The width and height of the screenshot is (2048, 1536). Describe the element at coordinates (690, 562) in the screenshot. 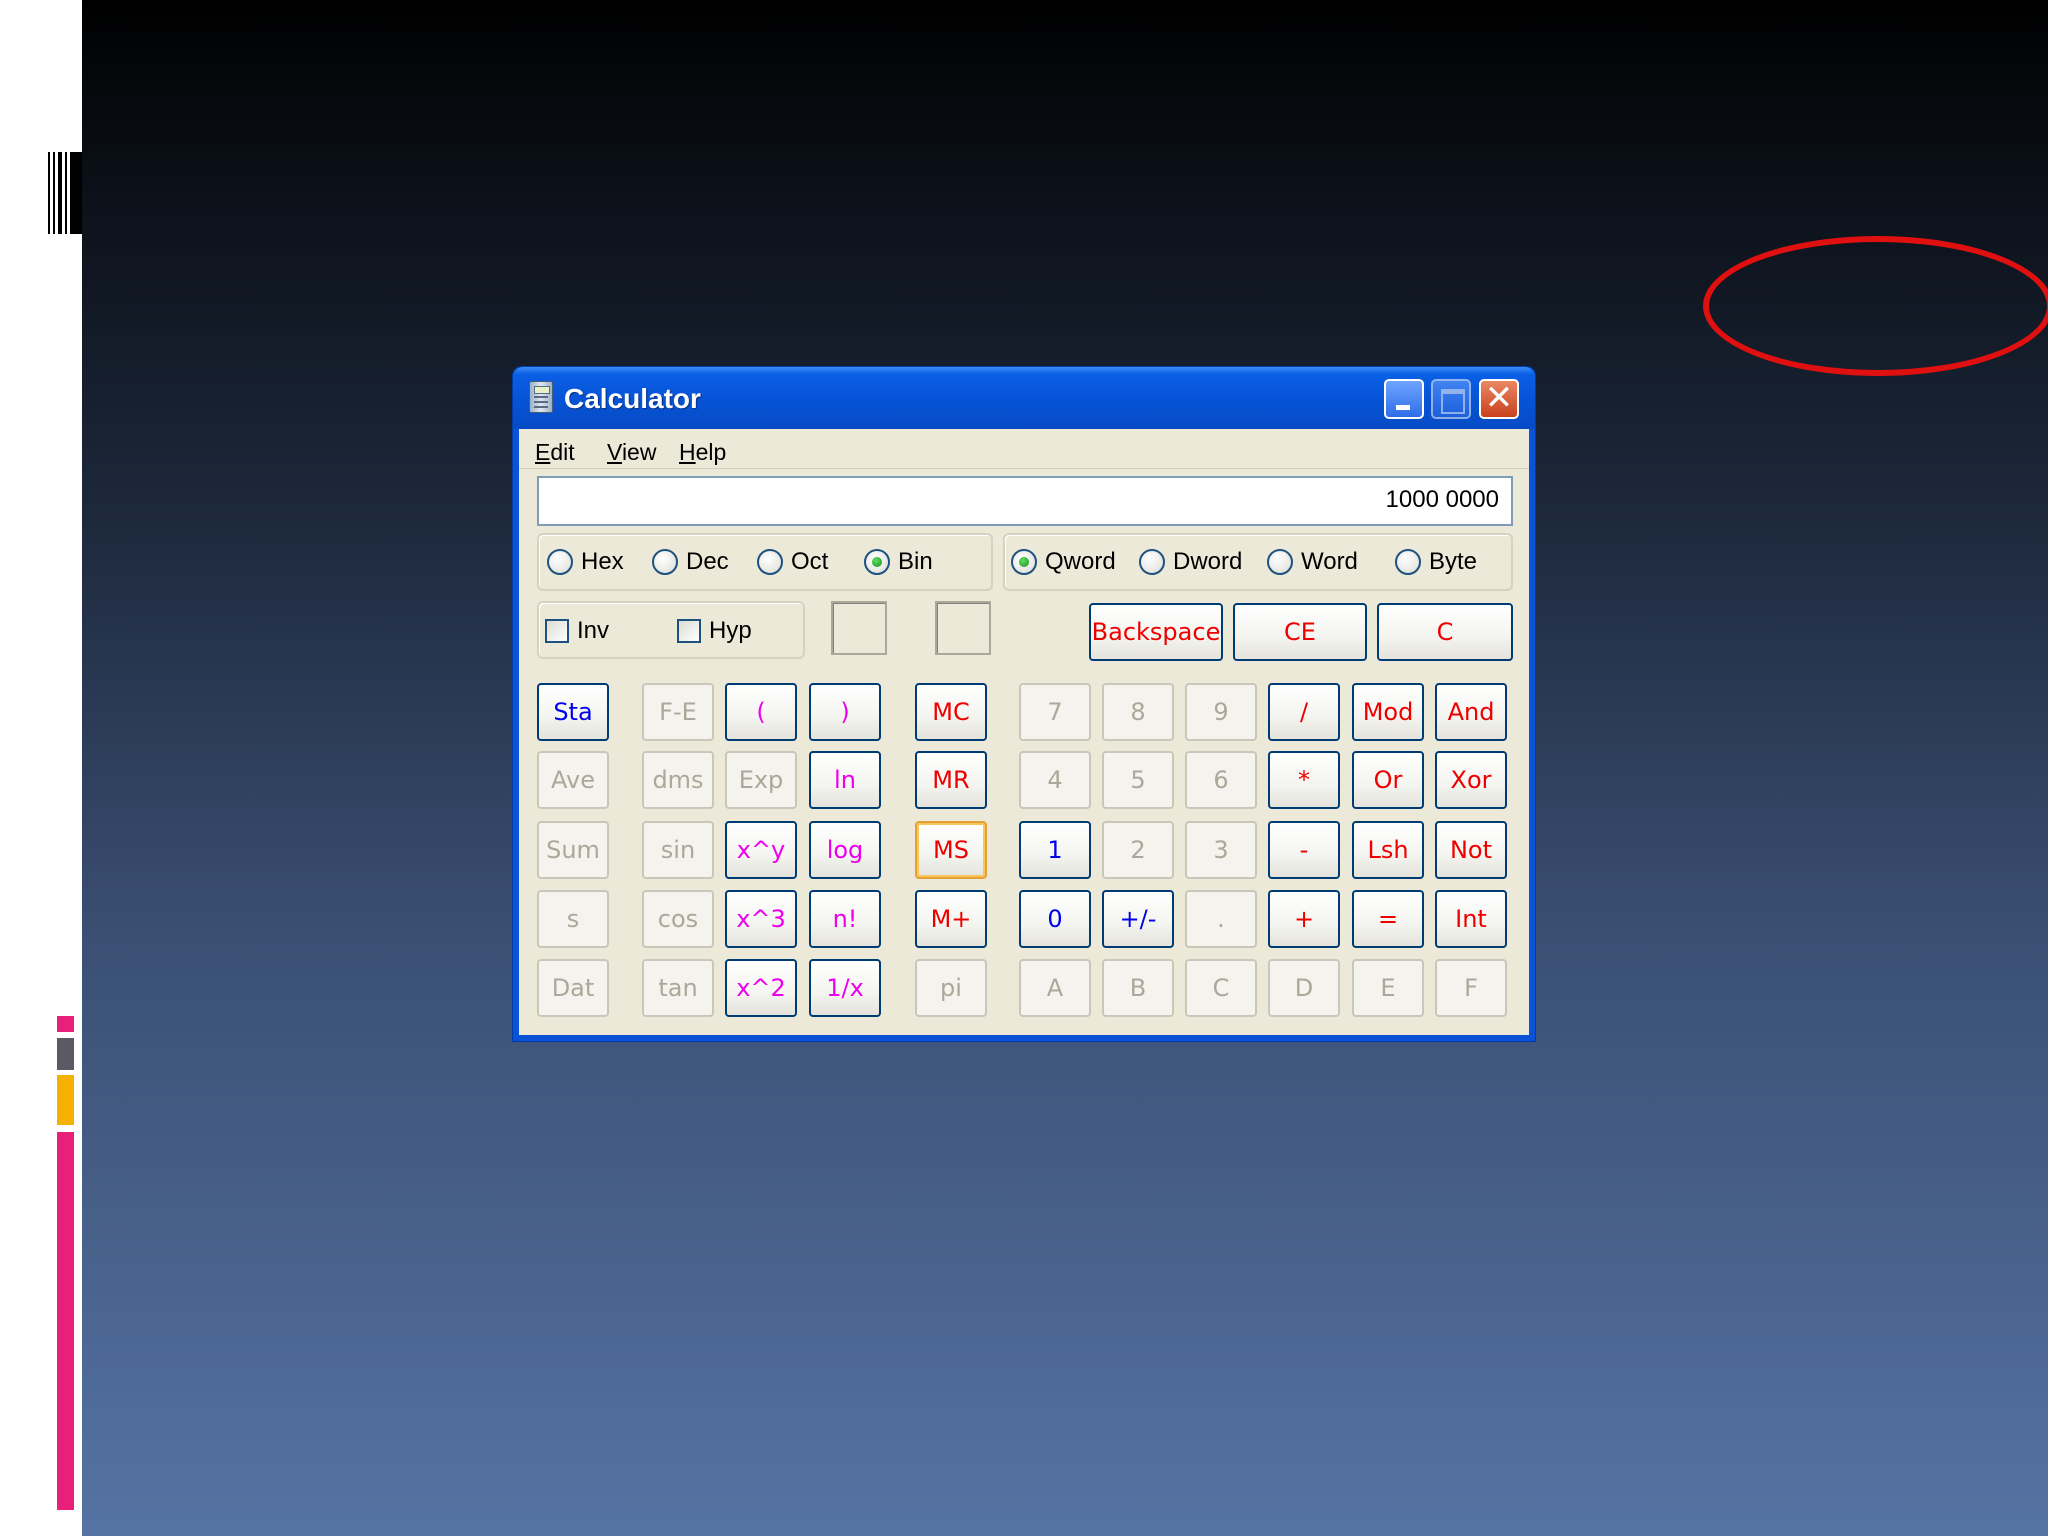

I see `radio-dec: Dec` at that location.